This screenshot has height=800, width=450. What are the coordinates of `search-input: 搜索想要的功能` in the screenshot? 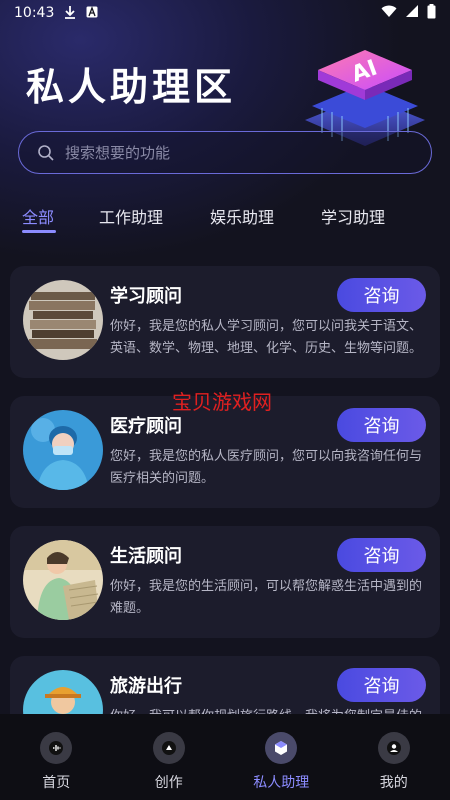 It's located at (225, 152).